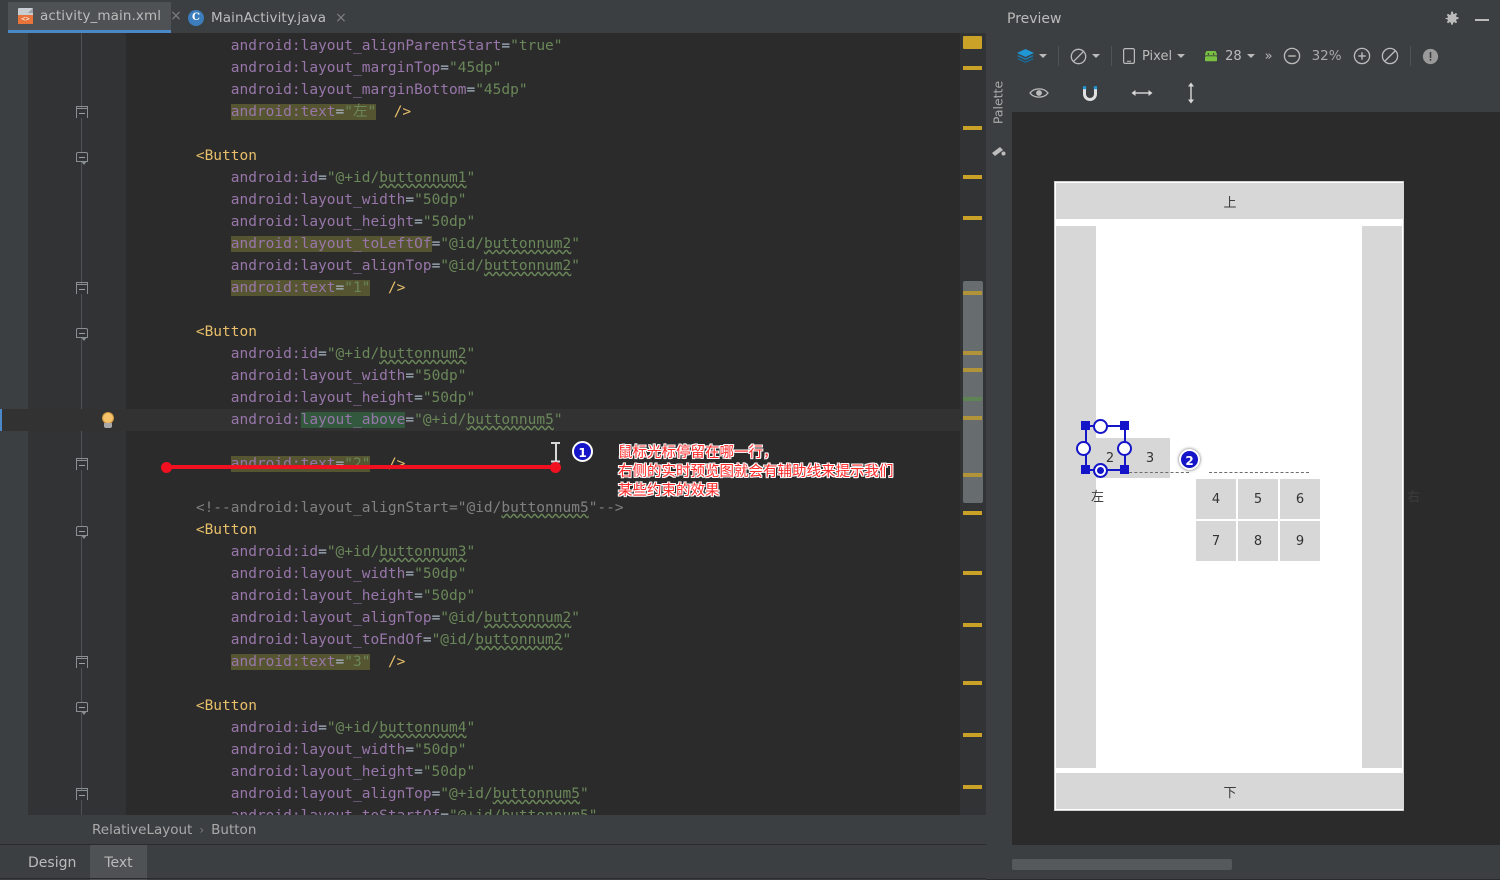  Describe the element at coordinates (998, 103) in the screenshot. I see `palette-label: Palette` at that location.